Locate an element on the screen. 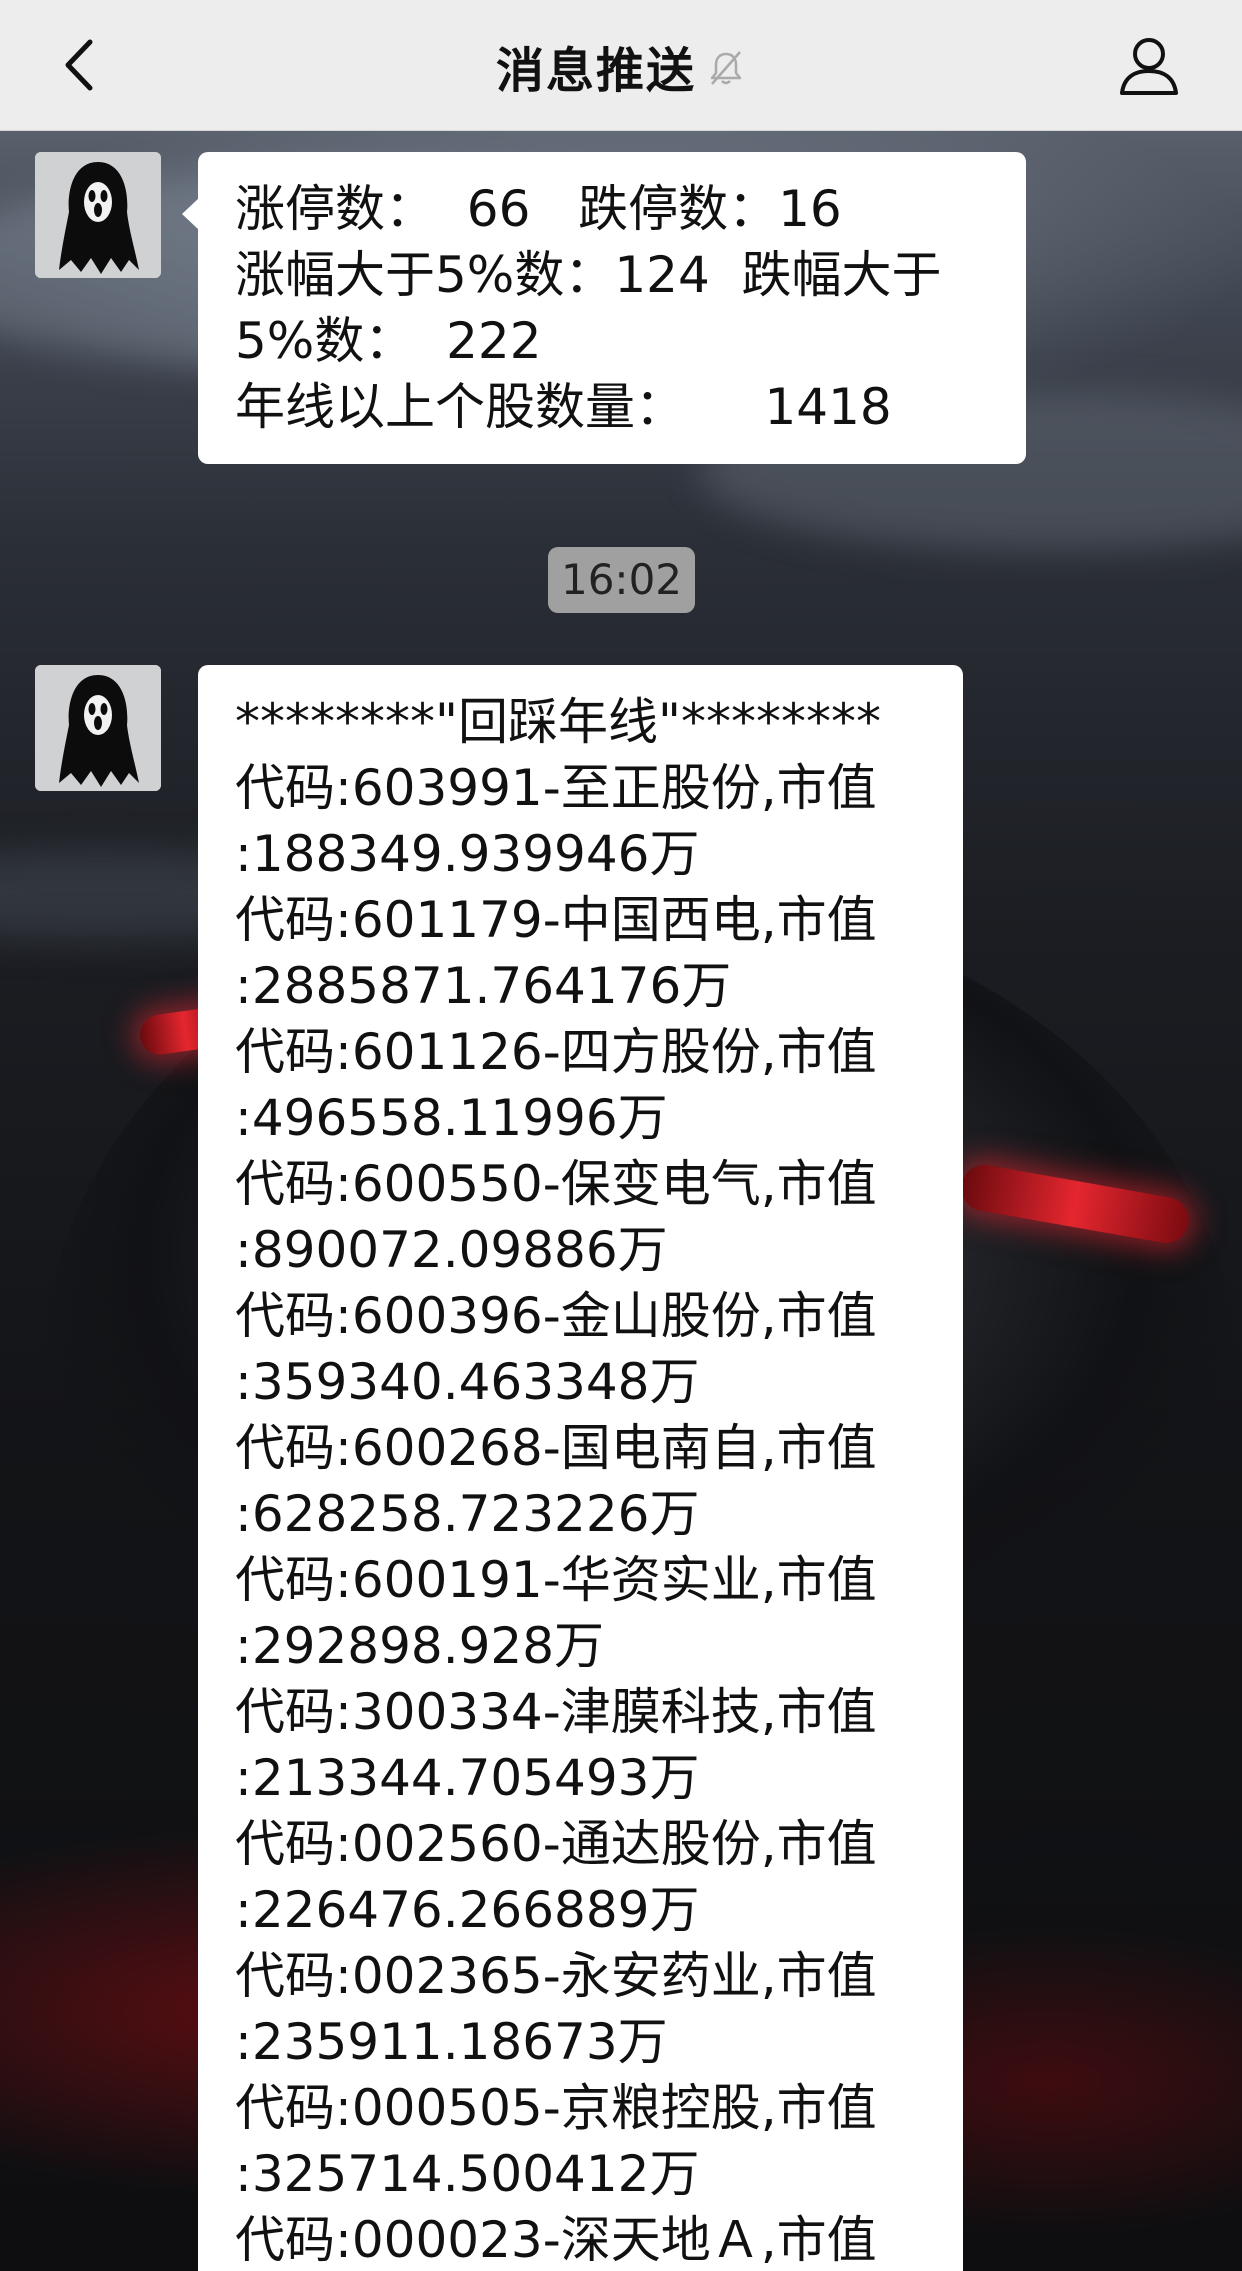  message-line: :2885871.764176万 is located at coordinates (483, 986).